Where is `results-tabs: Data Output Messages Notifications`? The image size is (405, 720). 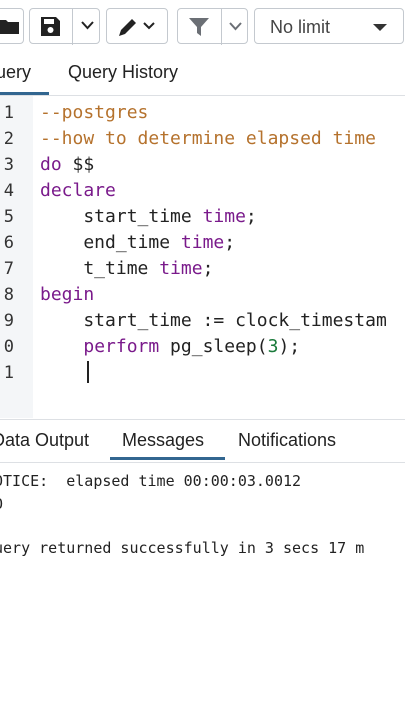
results-tabs: Data Output Messages Notifications is located at coordinates (202, 441).